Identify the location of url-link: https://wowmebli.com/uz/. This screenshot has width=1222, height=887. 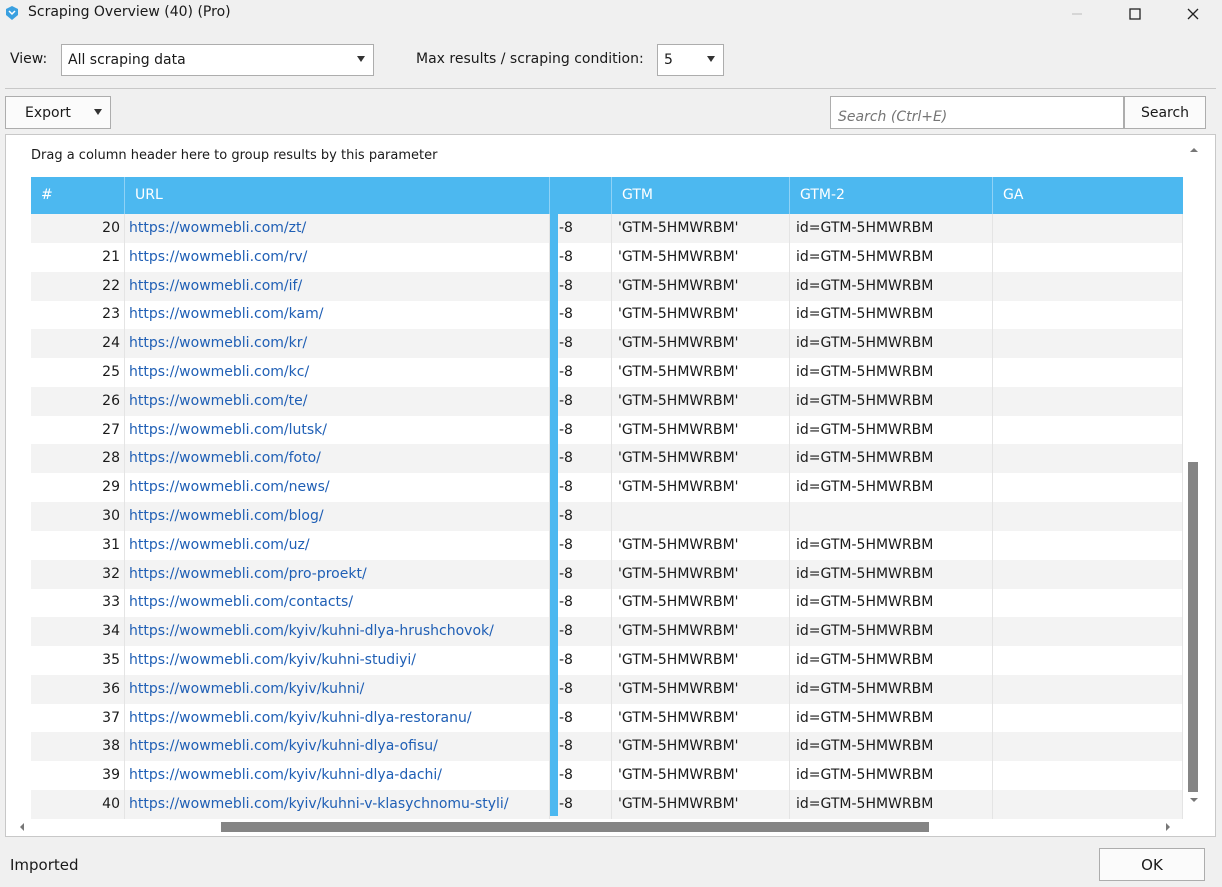
(337, 545).